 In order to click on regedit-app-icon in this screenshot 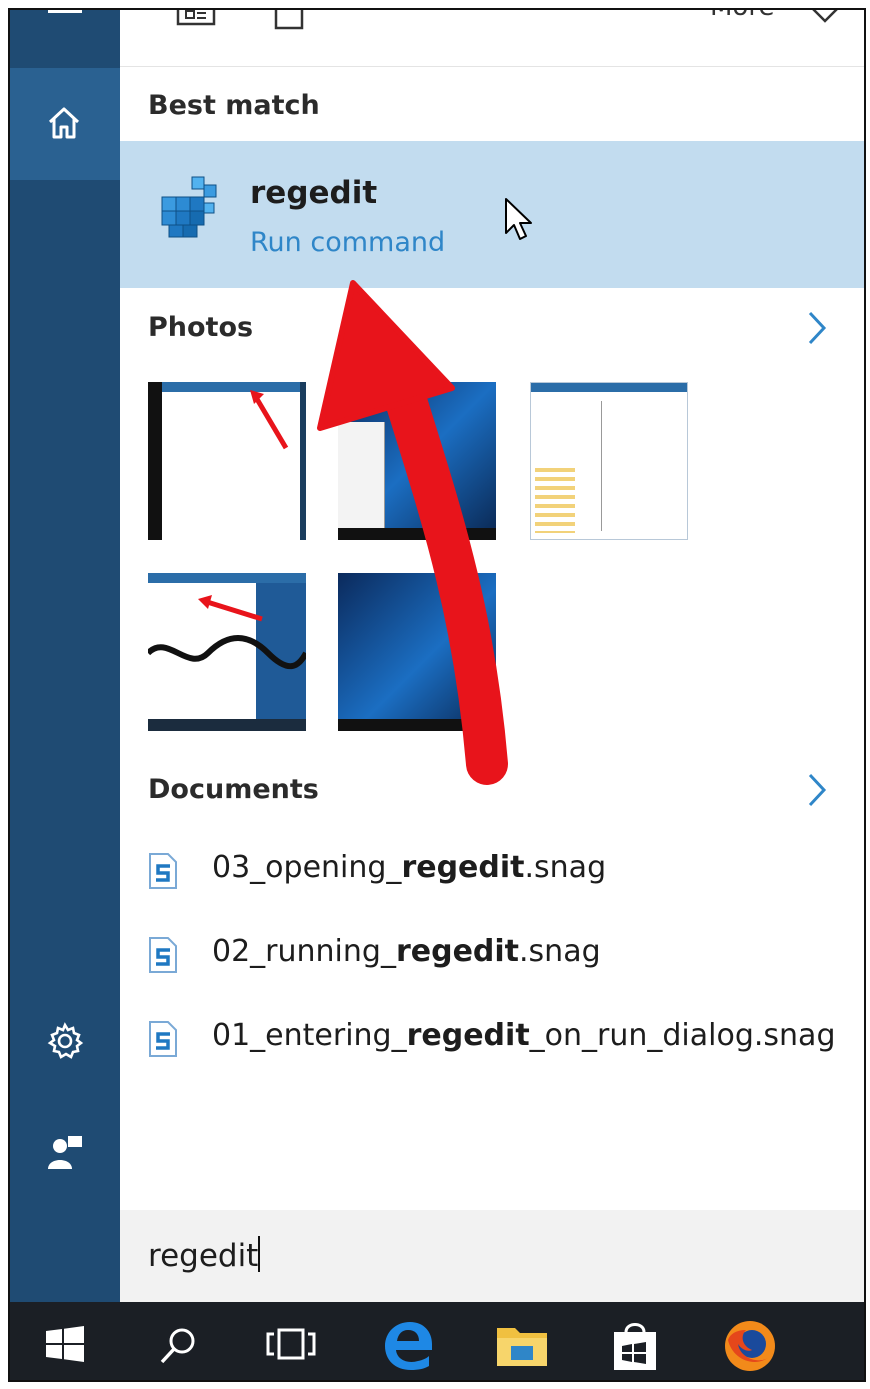, I will do `click(189, 207)`.